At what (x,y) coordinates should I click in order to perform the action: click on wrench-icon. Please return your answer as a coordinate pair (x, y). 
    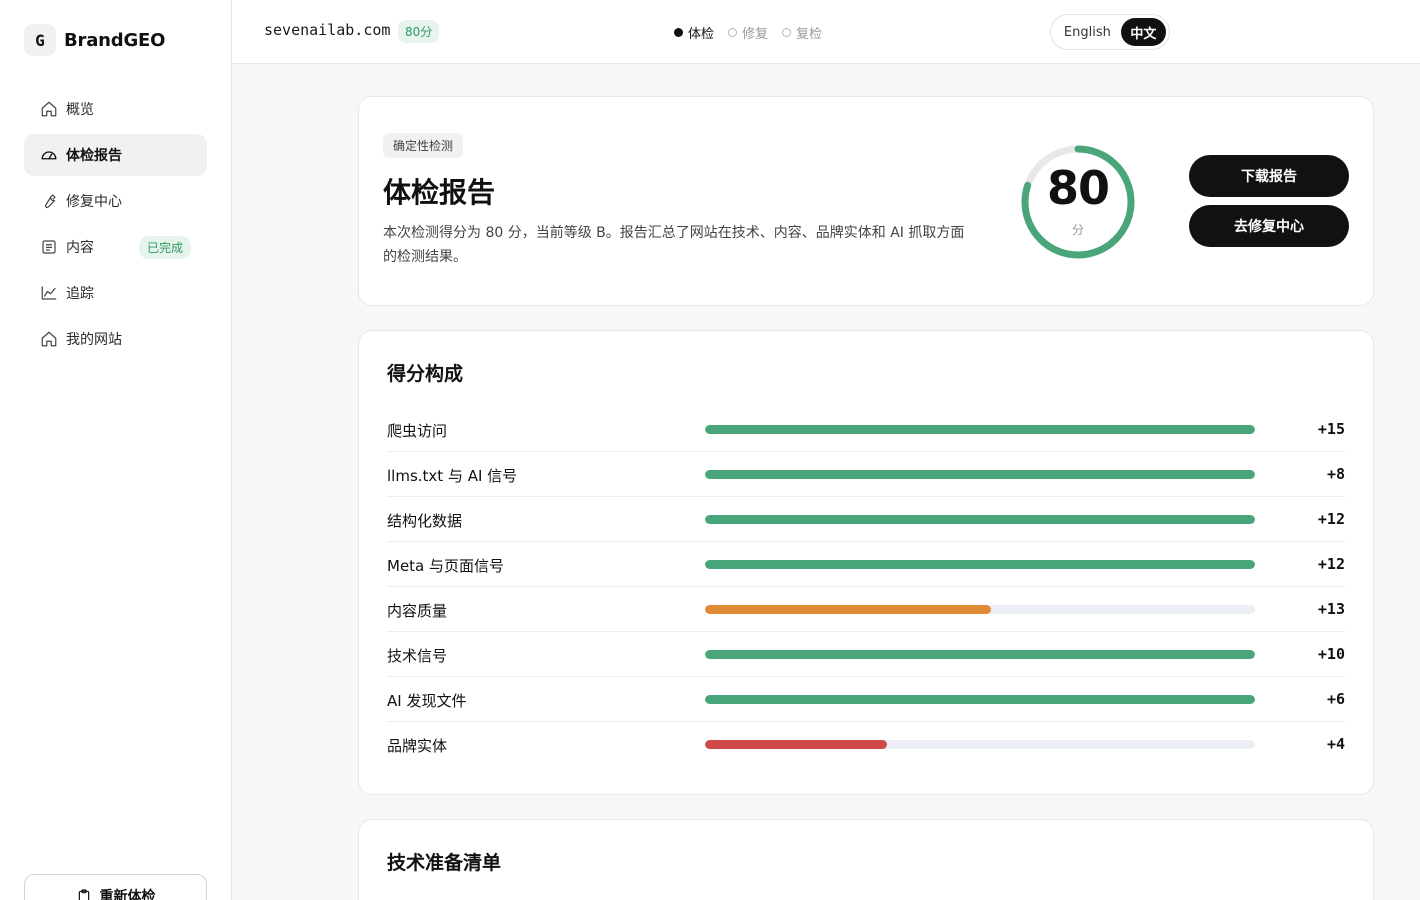
    Looking at the image, I should click on (50, 201).